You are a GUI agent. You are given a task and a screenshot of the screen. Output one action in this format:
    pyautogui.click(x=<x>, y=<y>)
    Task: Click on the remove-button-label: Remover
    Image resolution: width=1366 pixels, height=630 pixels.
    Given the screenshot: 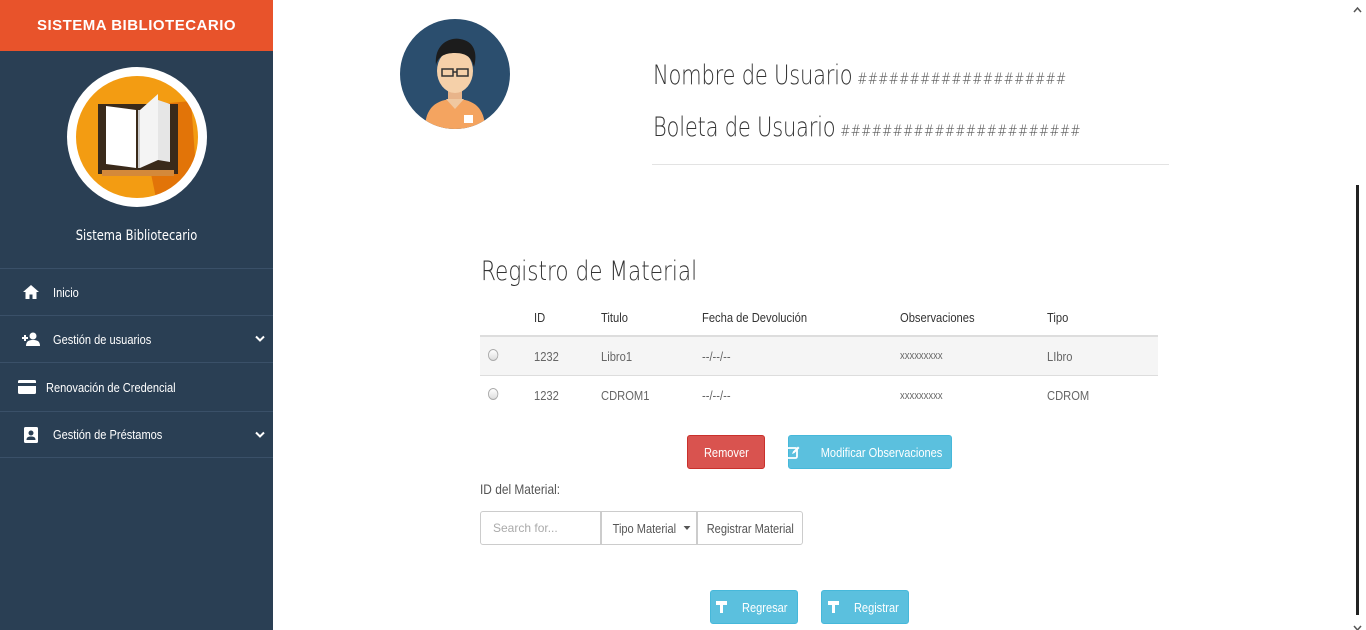 What is the action you would take?
    pyautogui.click(x=726, y=452)
    